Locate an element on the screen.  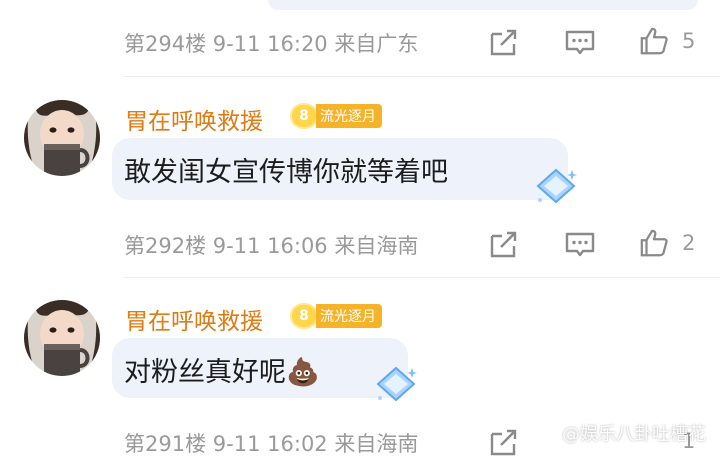
comment-meta: 第292楼 9-11 16:06 来自海南 is located at coordinates (271, 245).